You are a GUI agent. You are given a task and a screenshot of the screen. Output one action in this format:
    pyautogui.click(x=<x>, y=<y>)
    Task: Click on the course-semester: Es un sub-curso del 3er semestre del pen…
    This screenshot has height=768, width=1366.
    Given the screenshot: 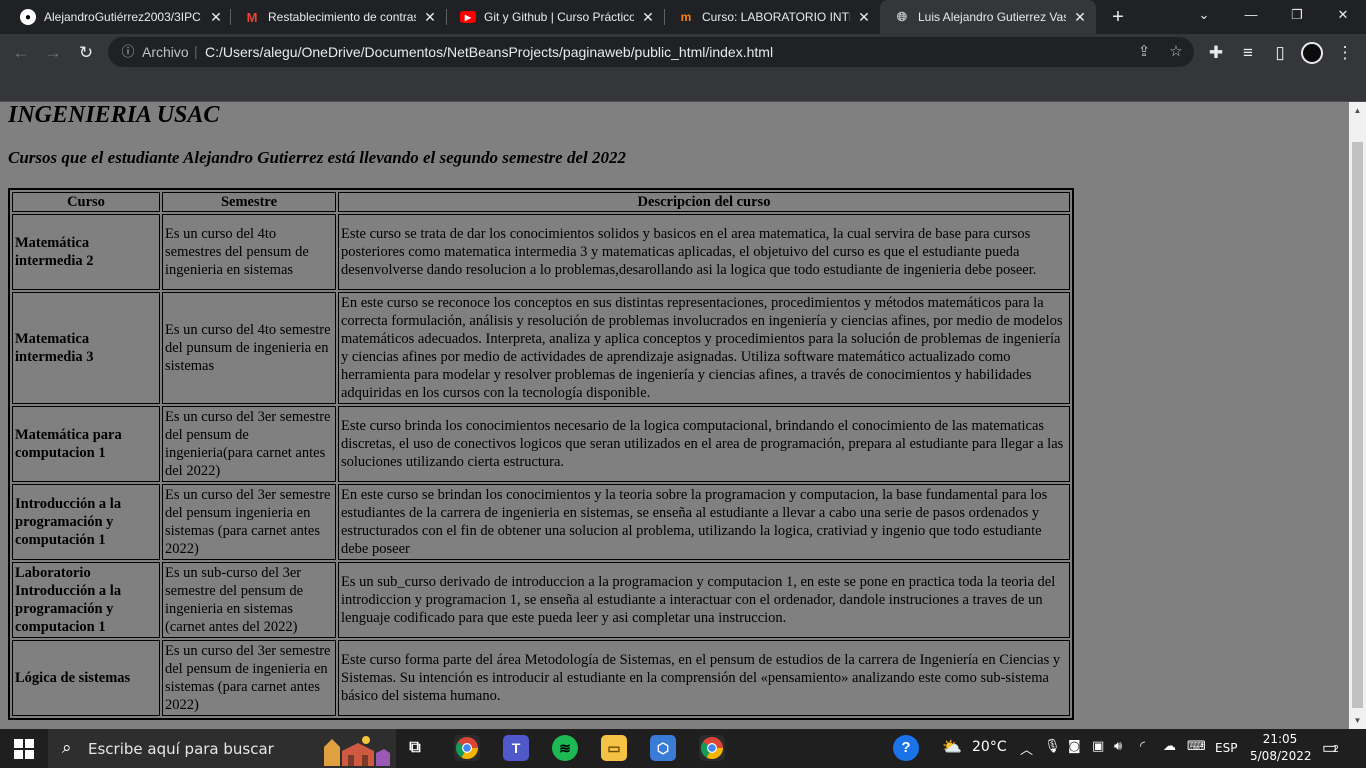 What is the action you would take?
    pyautogui.click(x=249, y=600)
    